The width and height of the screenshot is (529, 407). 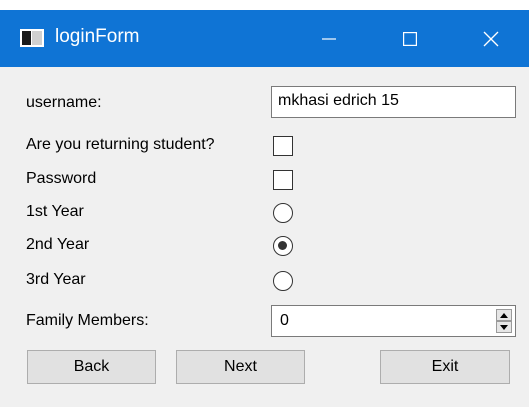 What do you see at coordinates (283, 246) in the screenshot?
I see `year-2-radio` at bounding box center [283, 246].